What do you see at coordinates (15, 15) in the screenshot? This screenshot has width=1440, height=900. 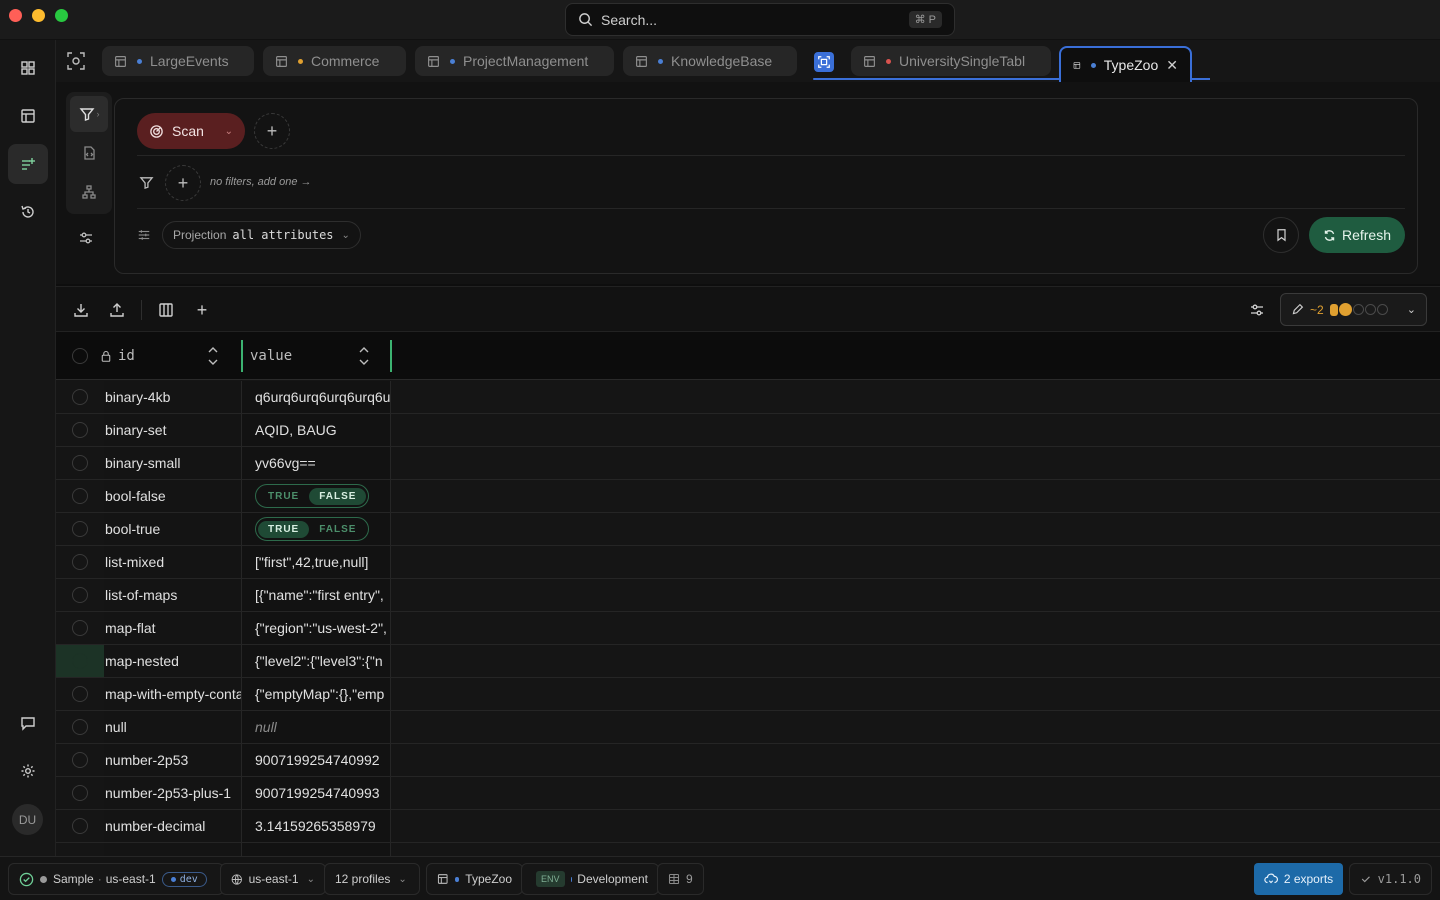 I see `close-window-button` at bounding box center [15, 15].